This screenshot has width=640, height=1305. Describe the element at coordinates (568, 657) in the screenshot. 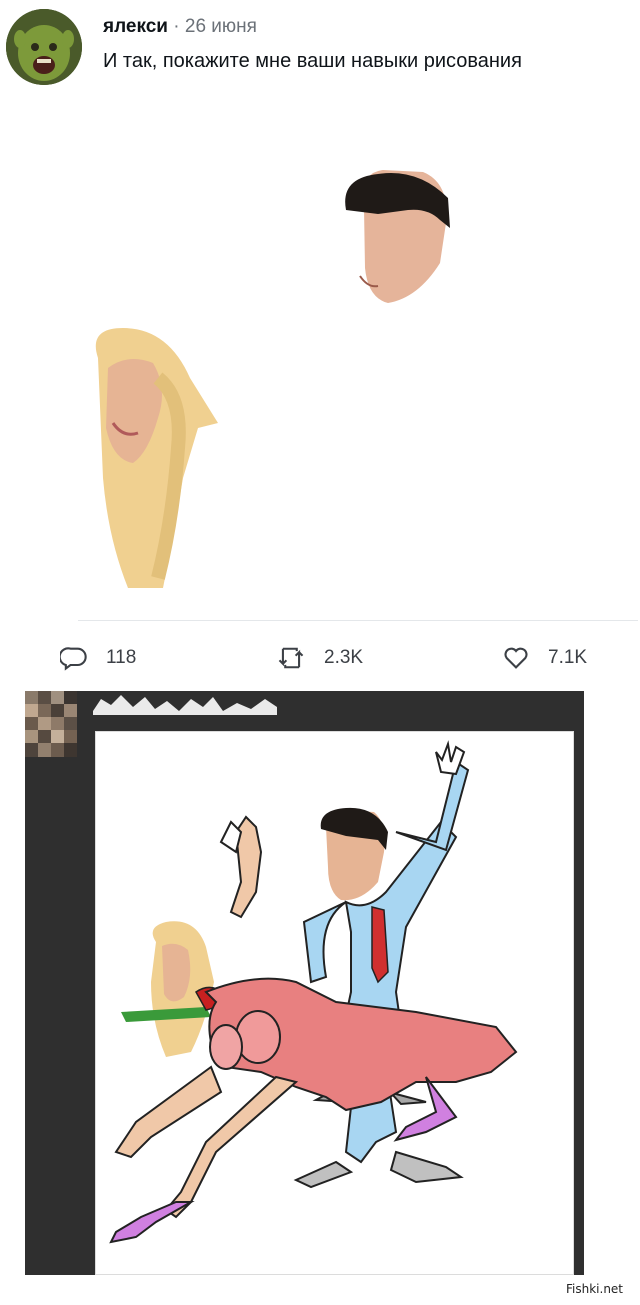

I see `like-count: 7.1K` at that location.